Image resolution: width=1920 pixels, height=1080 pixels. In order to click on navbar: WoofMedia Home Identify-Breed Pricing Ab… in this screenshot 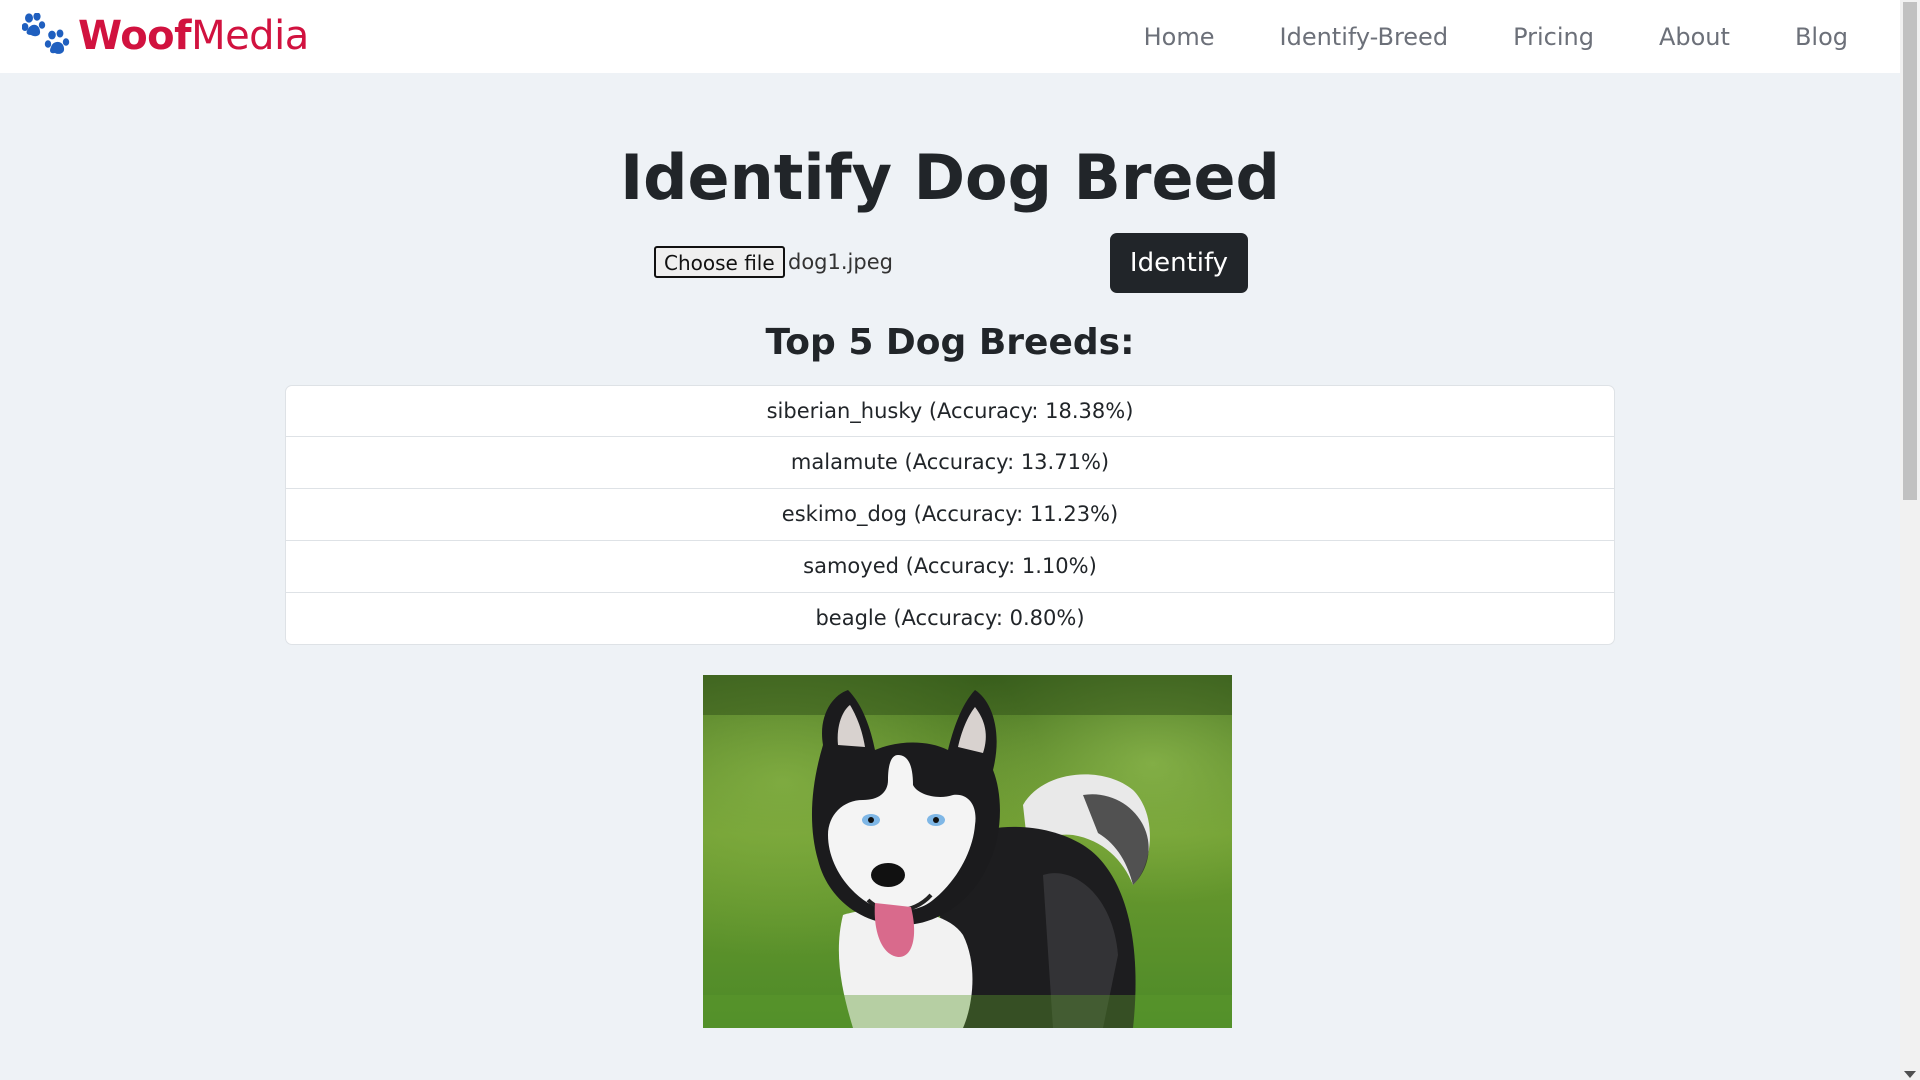, I will do `click(950, 36)`.